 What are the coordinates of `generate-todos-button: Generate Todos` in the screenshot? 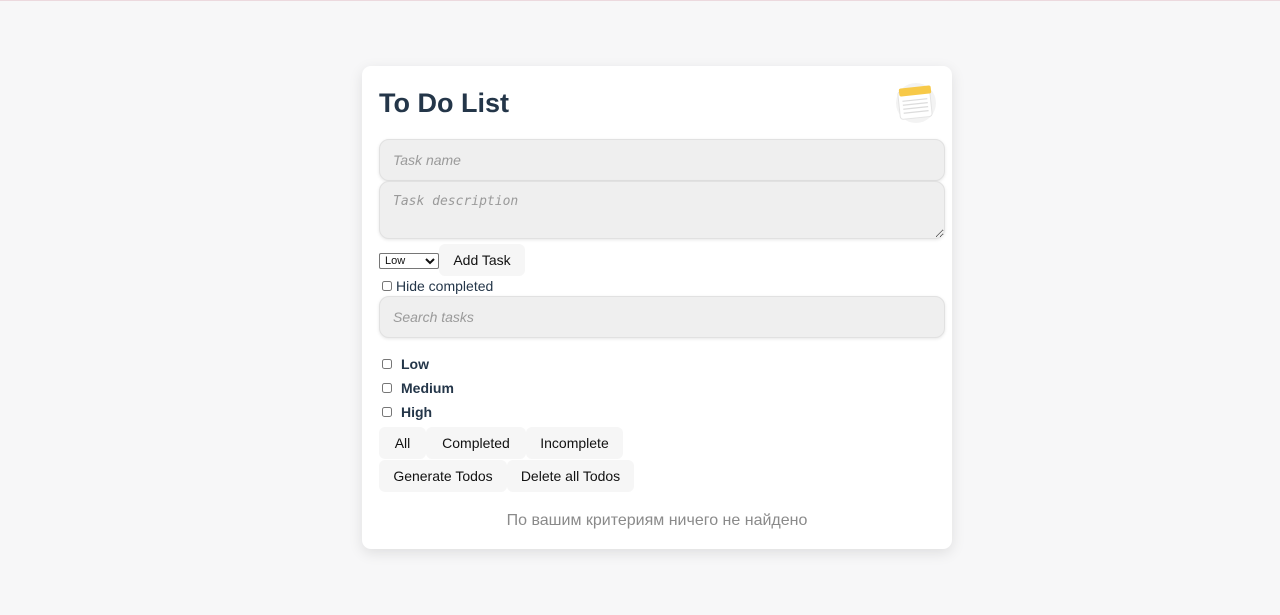 It's located at (443, 476).